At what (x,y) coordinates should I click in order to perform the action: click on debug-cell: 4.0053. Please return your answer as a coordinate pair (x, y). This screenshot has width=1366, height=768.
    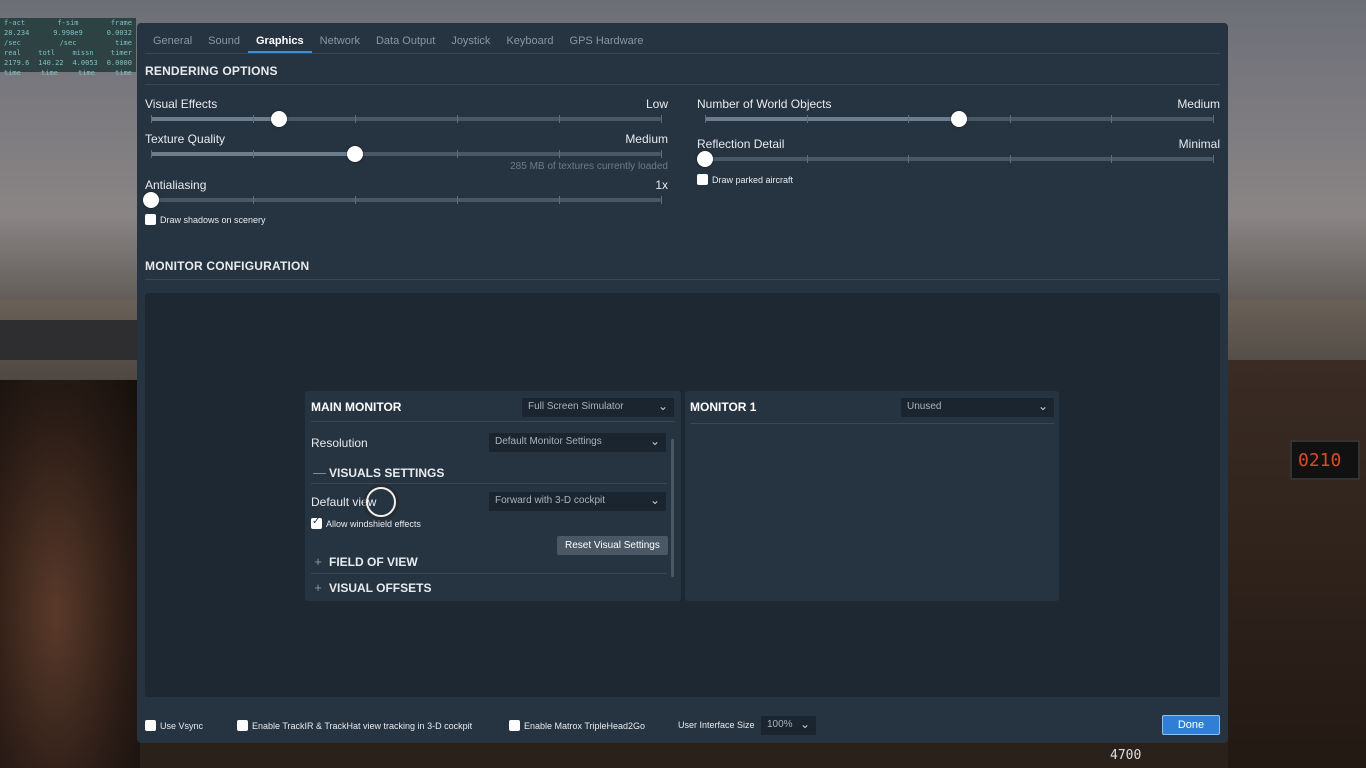
    Looking at the image, I should click on (85, 63).